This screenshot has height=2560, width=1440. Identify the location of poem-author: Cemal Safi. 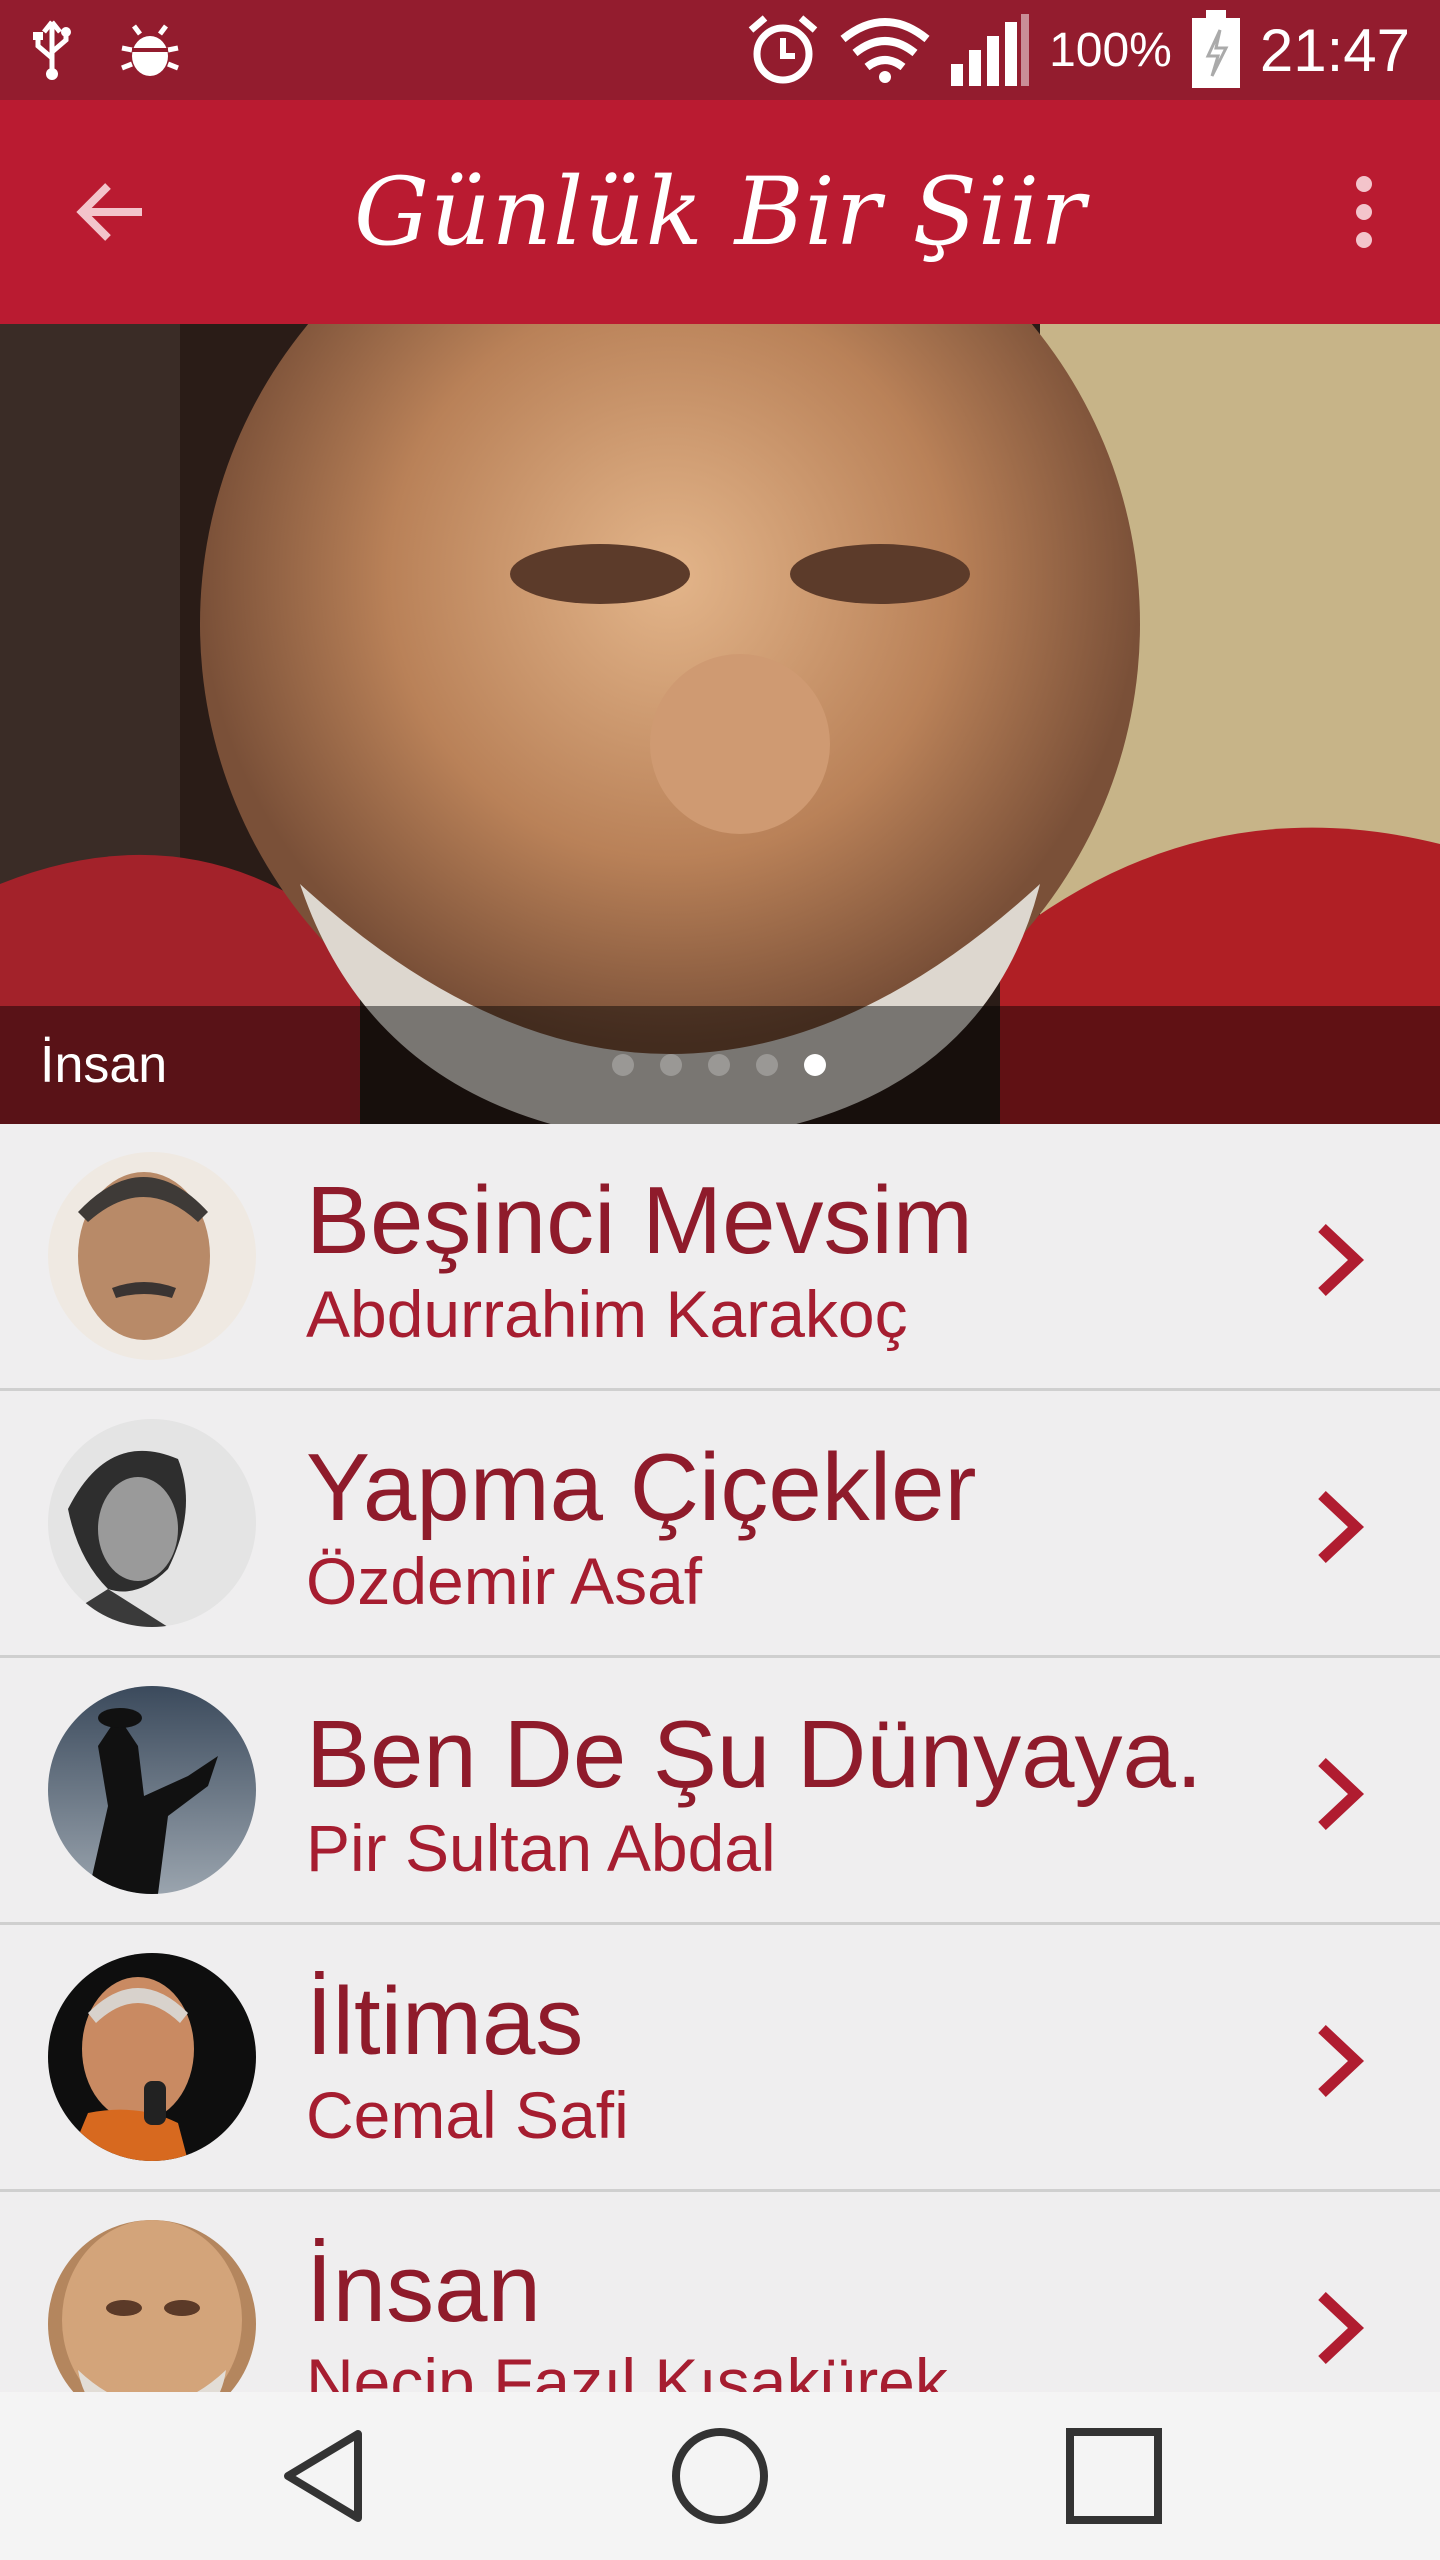
(467, 2115).